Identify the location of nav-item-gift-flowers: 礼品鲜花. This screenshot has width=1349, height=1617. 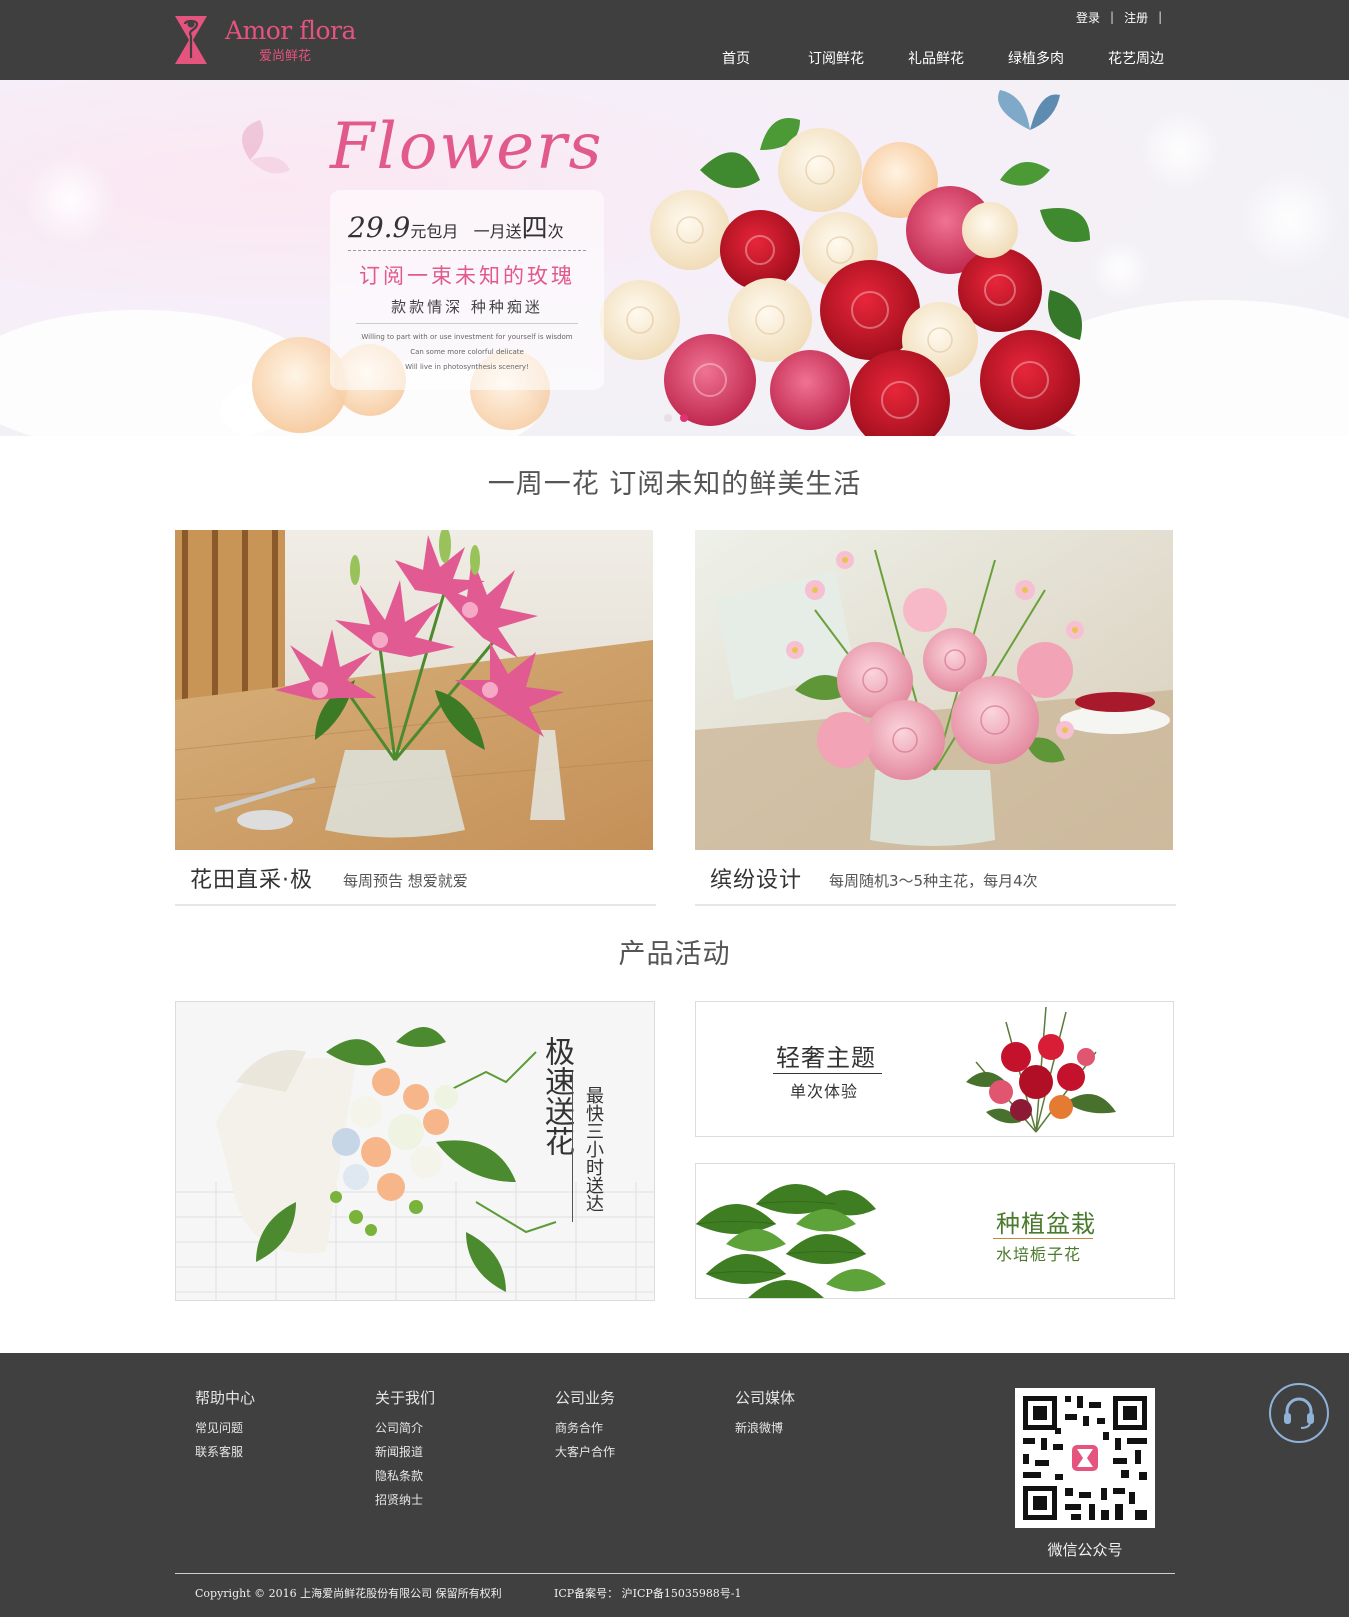
(936, 58).